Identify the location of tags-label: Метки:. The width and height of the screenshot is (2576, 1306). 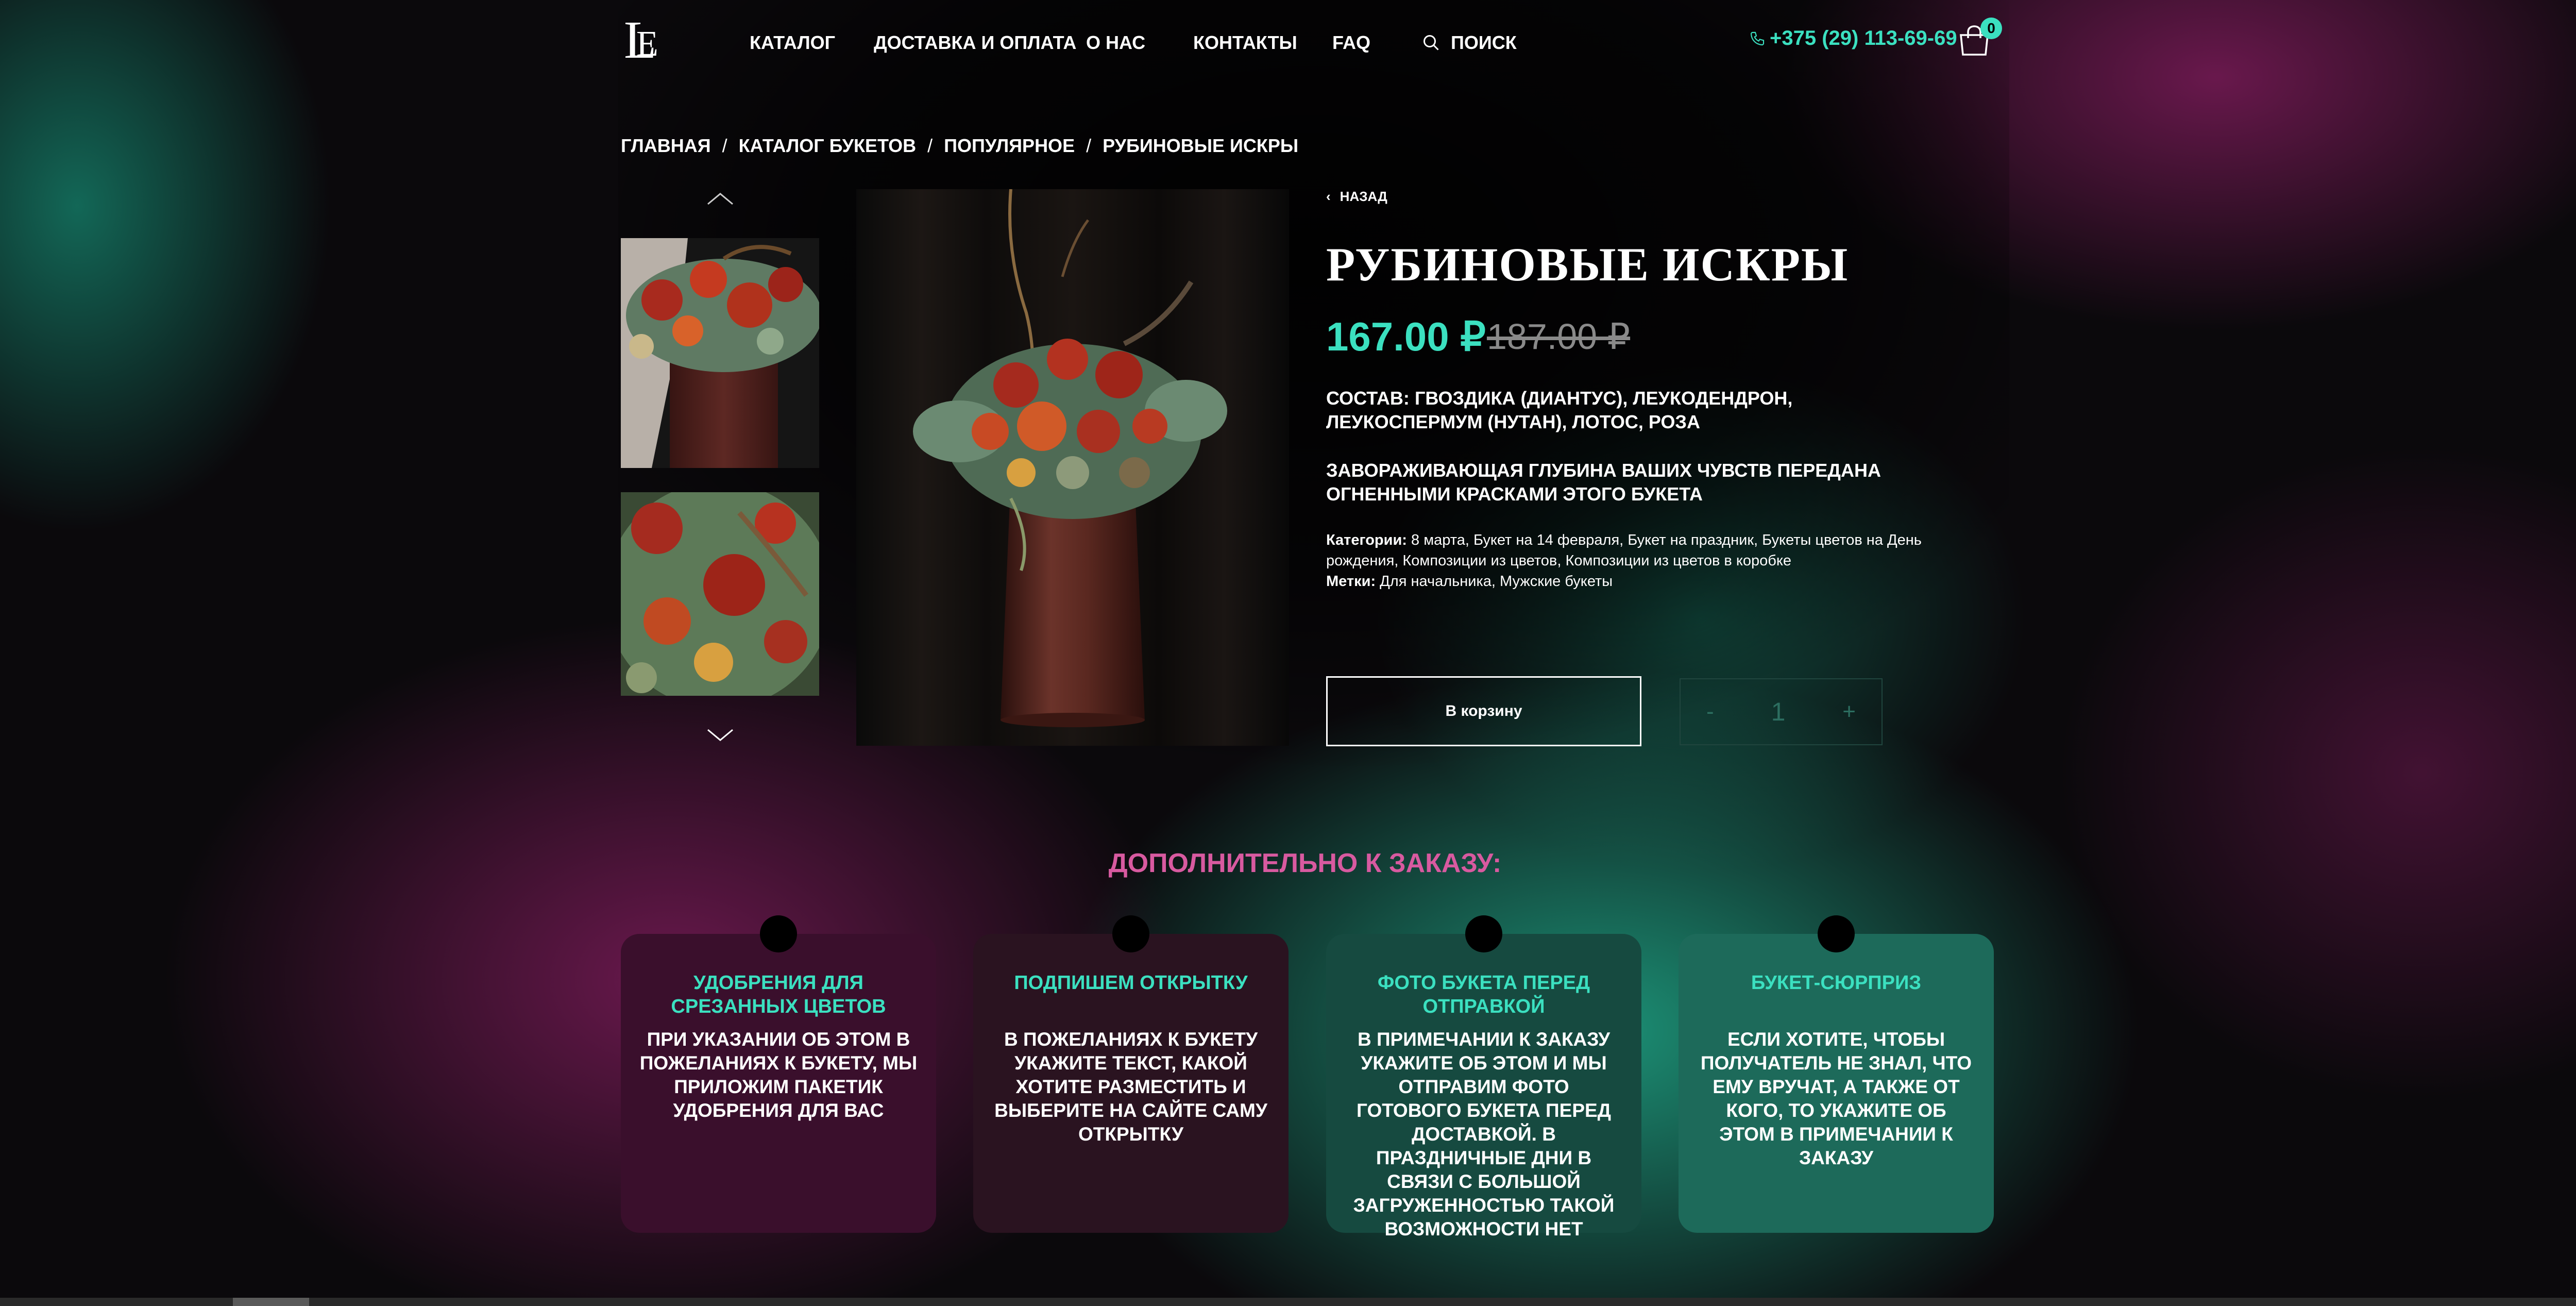
(1351, 581).